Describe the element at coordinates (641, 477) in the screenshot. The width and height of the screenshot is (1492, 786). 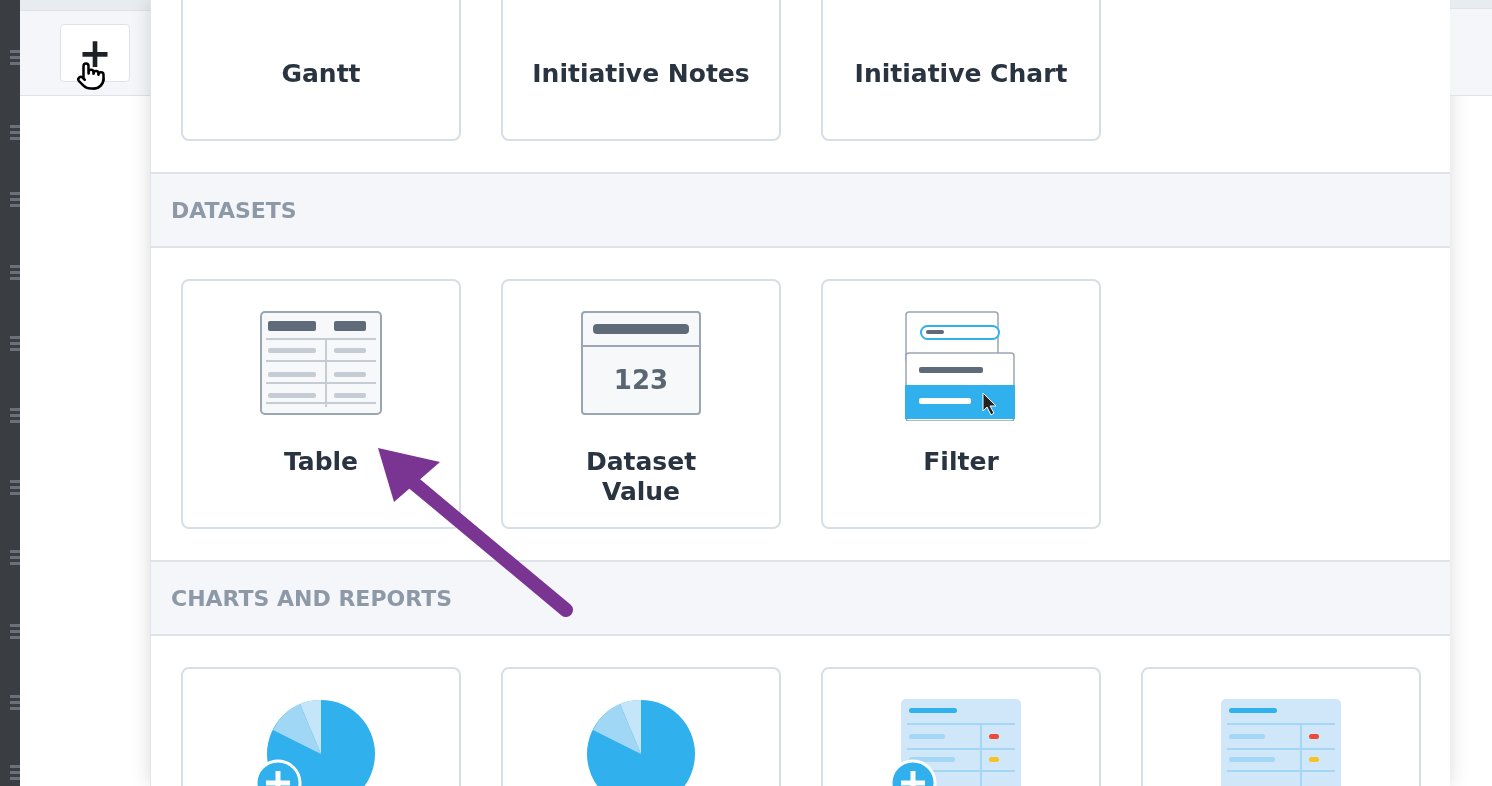
I see `card-label: Dataset Value` at that location.